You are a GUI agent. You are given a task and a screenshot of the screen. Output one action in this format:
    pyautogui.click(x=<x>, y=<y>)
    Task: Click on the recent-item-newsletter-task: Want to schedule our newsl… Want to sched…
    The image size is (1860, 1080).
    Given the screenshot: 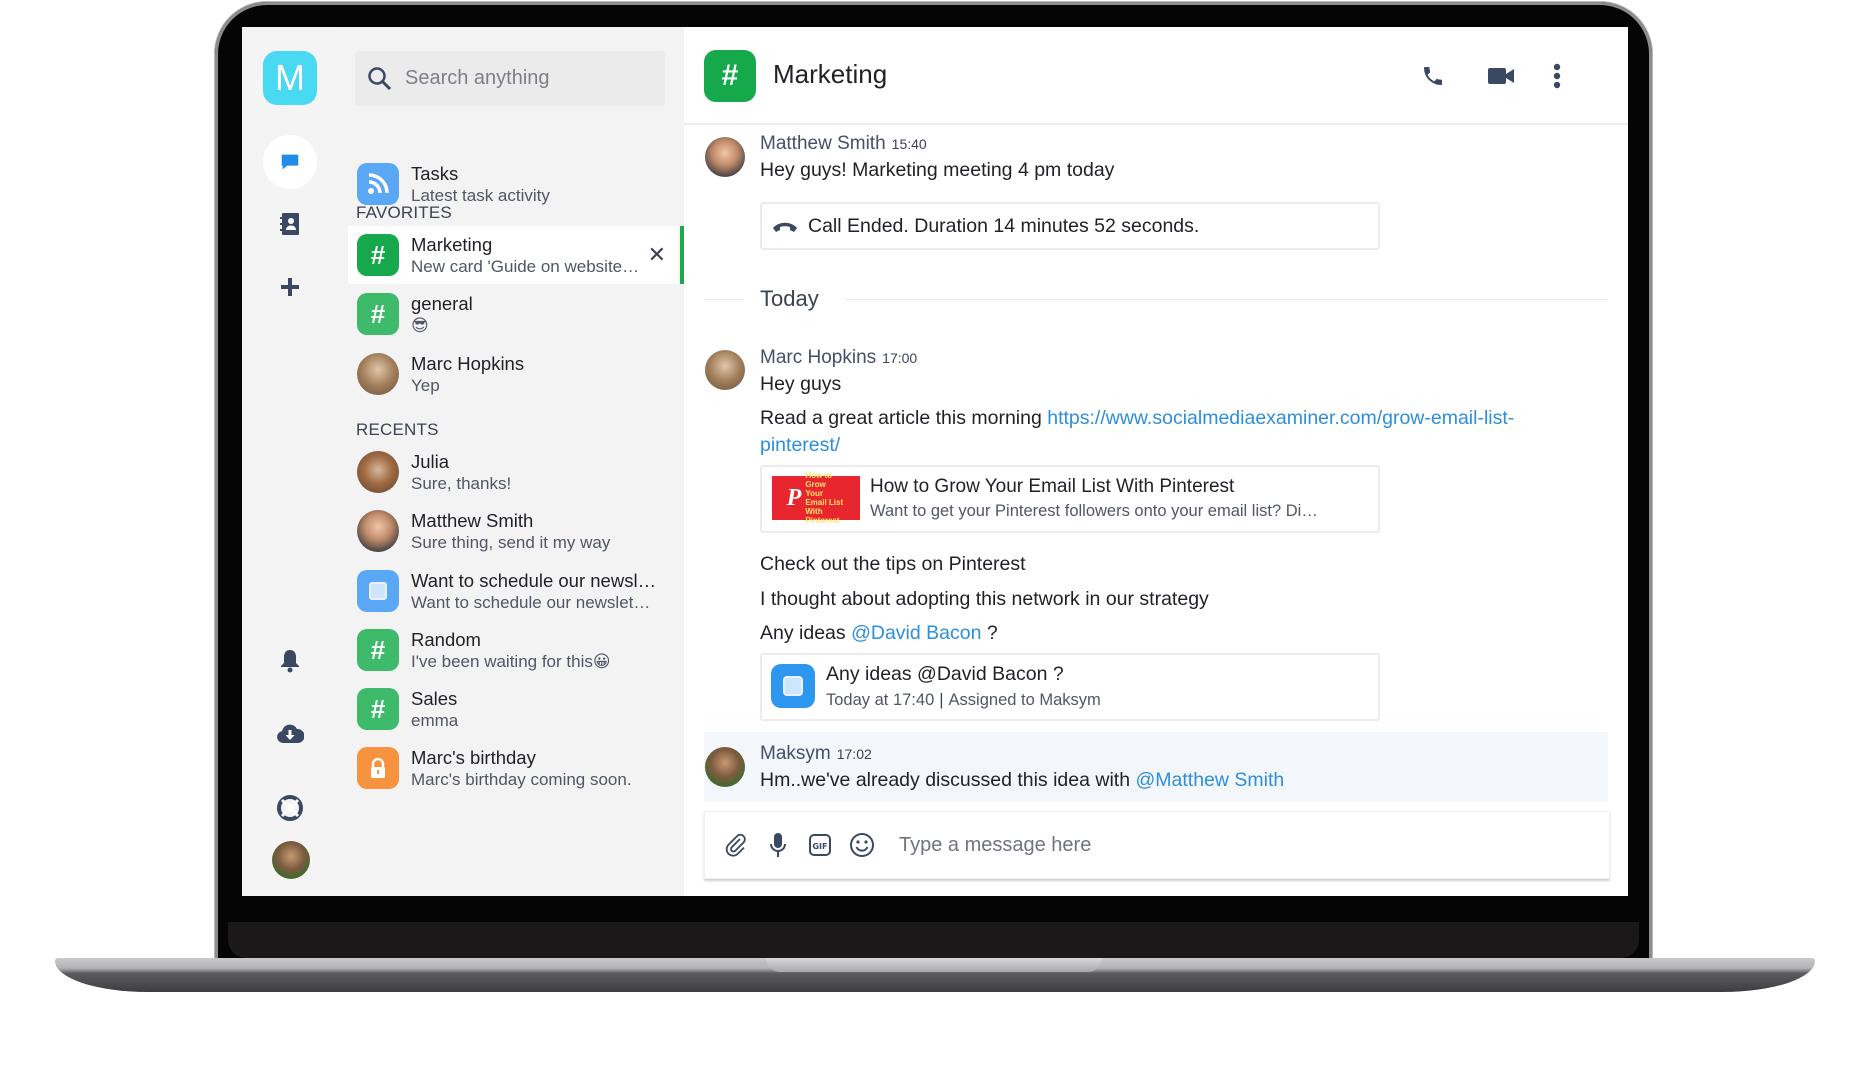 What is the action you would take?
    pyautogui.click(x=513, y=591)
    